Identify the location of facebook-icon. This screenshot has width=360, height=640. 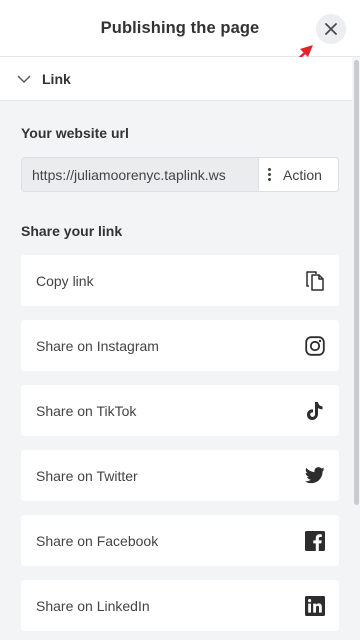
(315, 540).